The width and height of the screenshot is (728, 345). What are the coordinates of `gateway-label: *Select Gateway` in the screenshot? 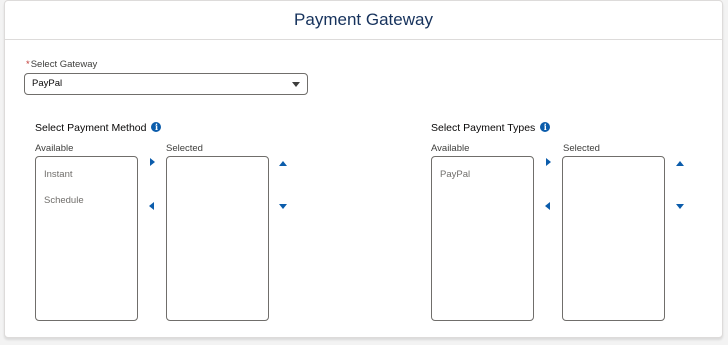 It's located at (61, 64).